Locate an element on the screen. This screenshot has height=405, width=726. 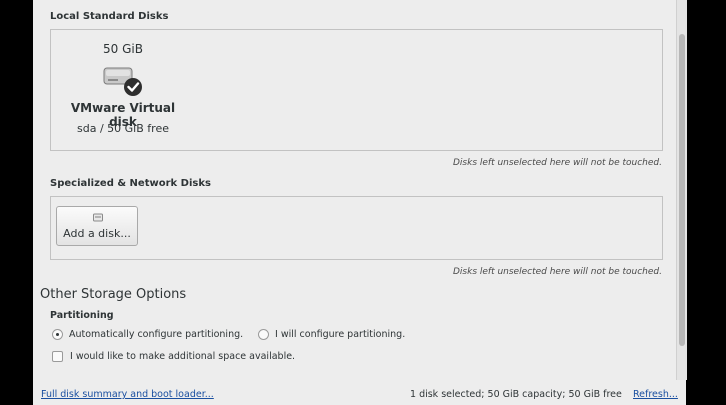
auto-partition-label: Automatically configure partitioning. is located at coordinates (156, 334).